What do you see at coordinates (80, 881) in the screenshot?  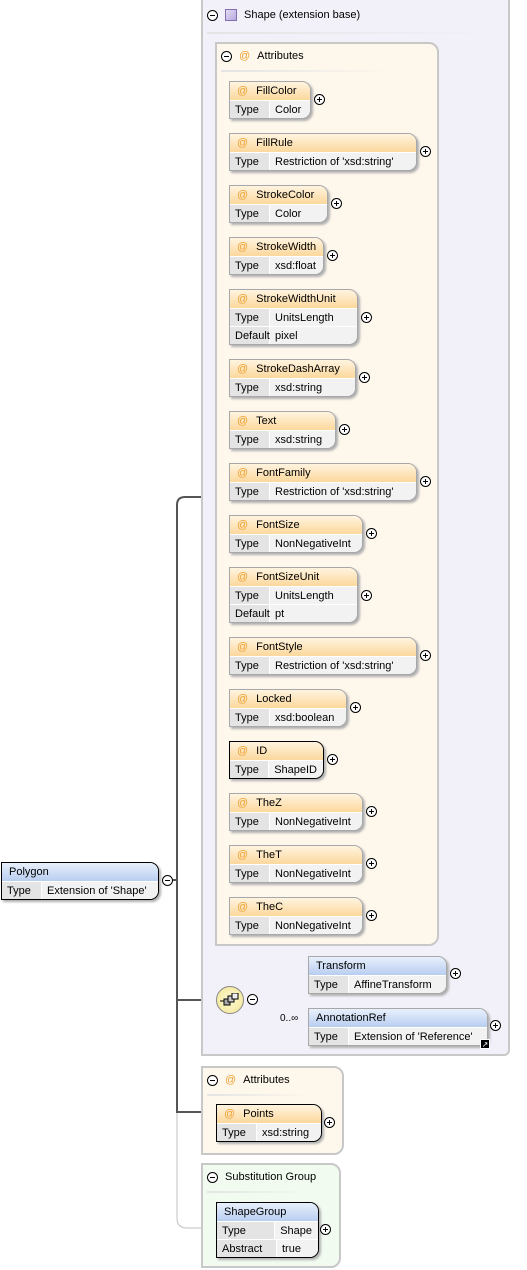 I see `element-polygon: Polygon Type Extension of 'Shape'` at bounding box center [80, 881].